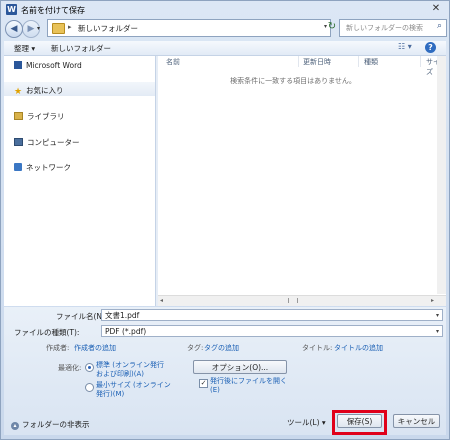 Image resolution: width=450 pixels, height=440 pixels. I want to click on optimize-label: 最適化:, so click(70, 368).